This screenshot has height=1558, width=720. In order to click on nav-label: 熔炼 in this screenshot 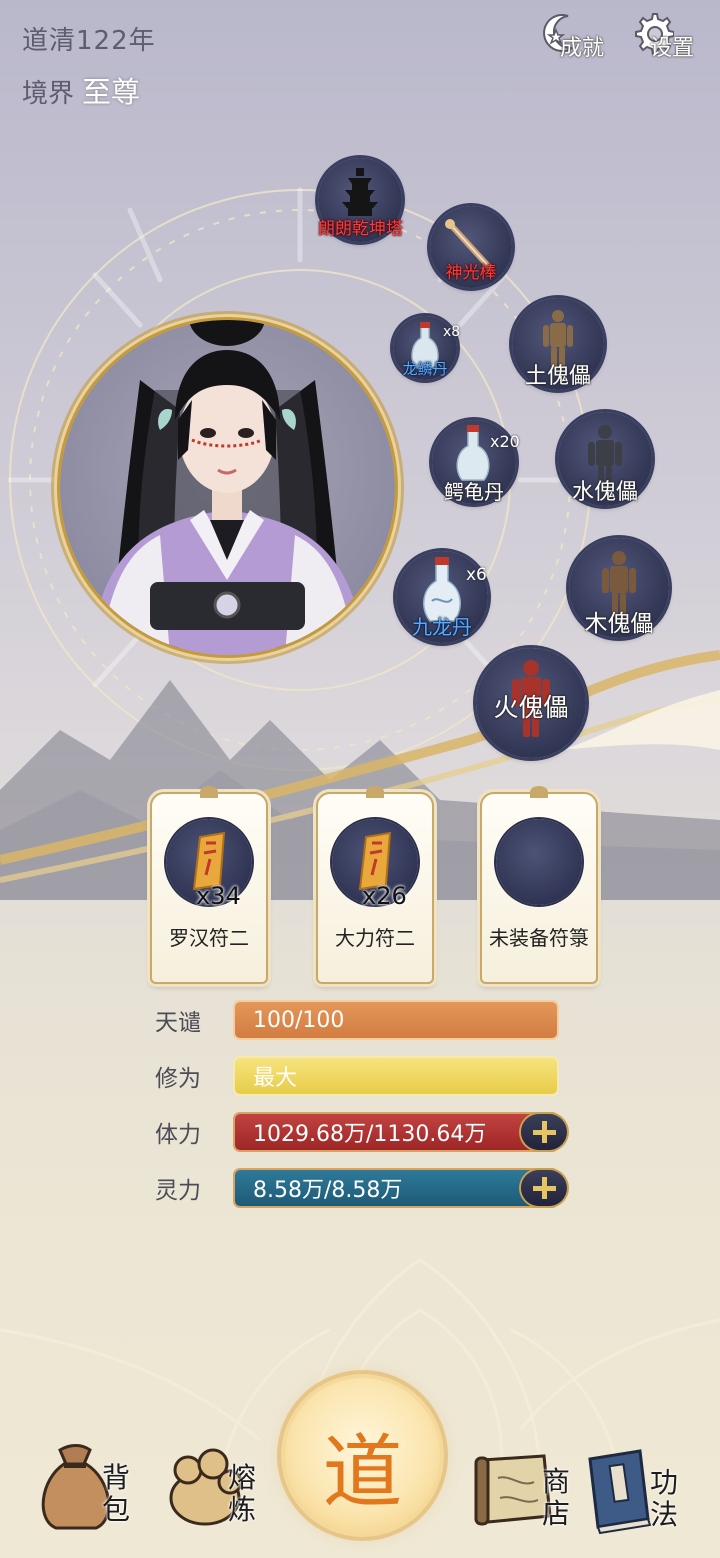, I will do `click(242, 1493)`.